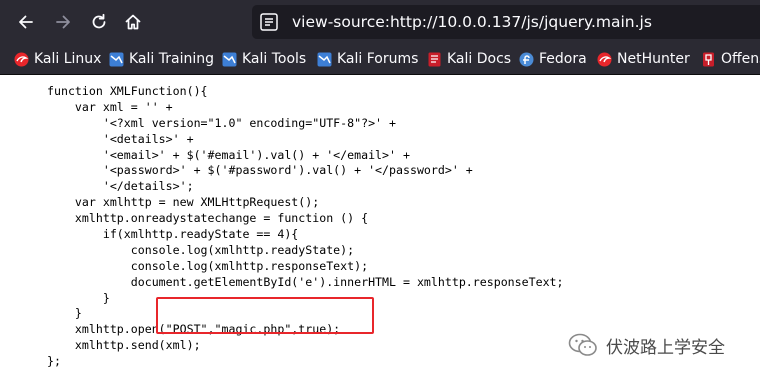 This screenshot has height=377, width=760. Describe the element at coordinates (265, 315) in the screenshot. I see `highlight-annotation-box` at that location.